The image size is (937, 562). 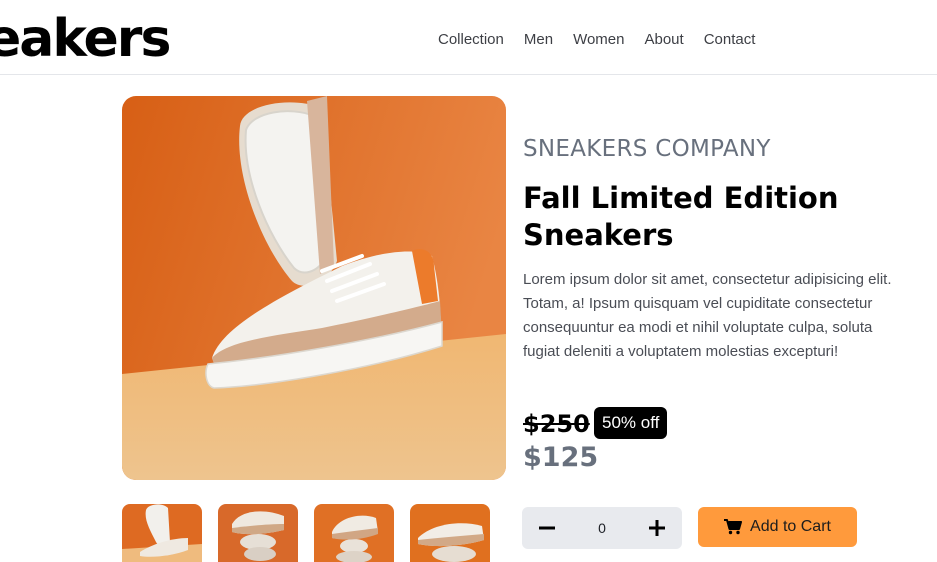 I want to click on add-to-cart-label: Add to Cart, so click(x=790, y=526).